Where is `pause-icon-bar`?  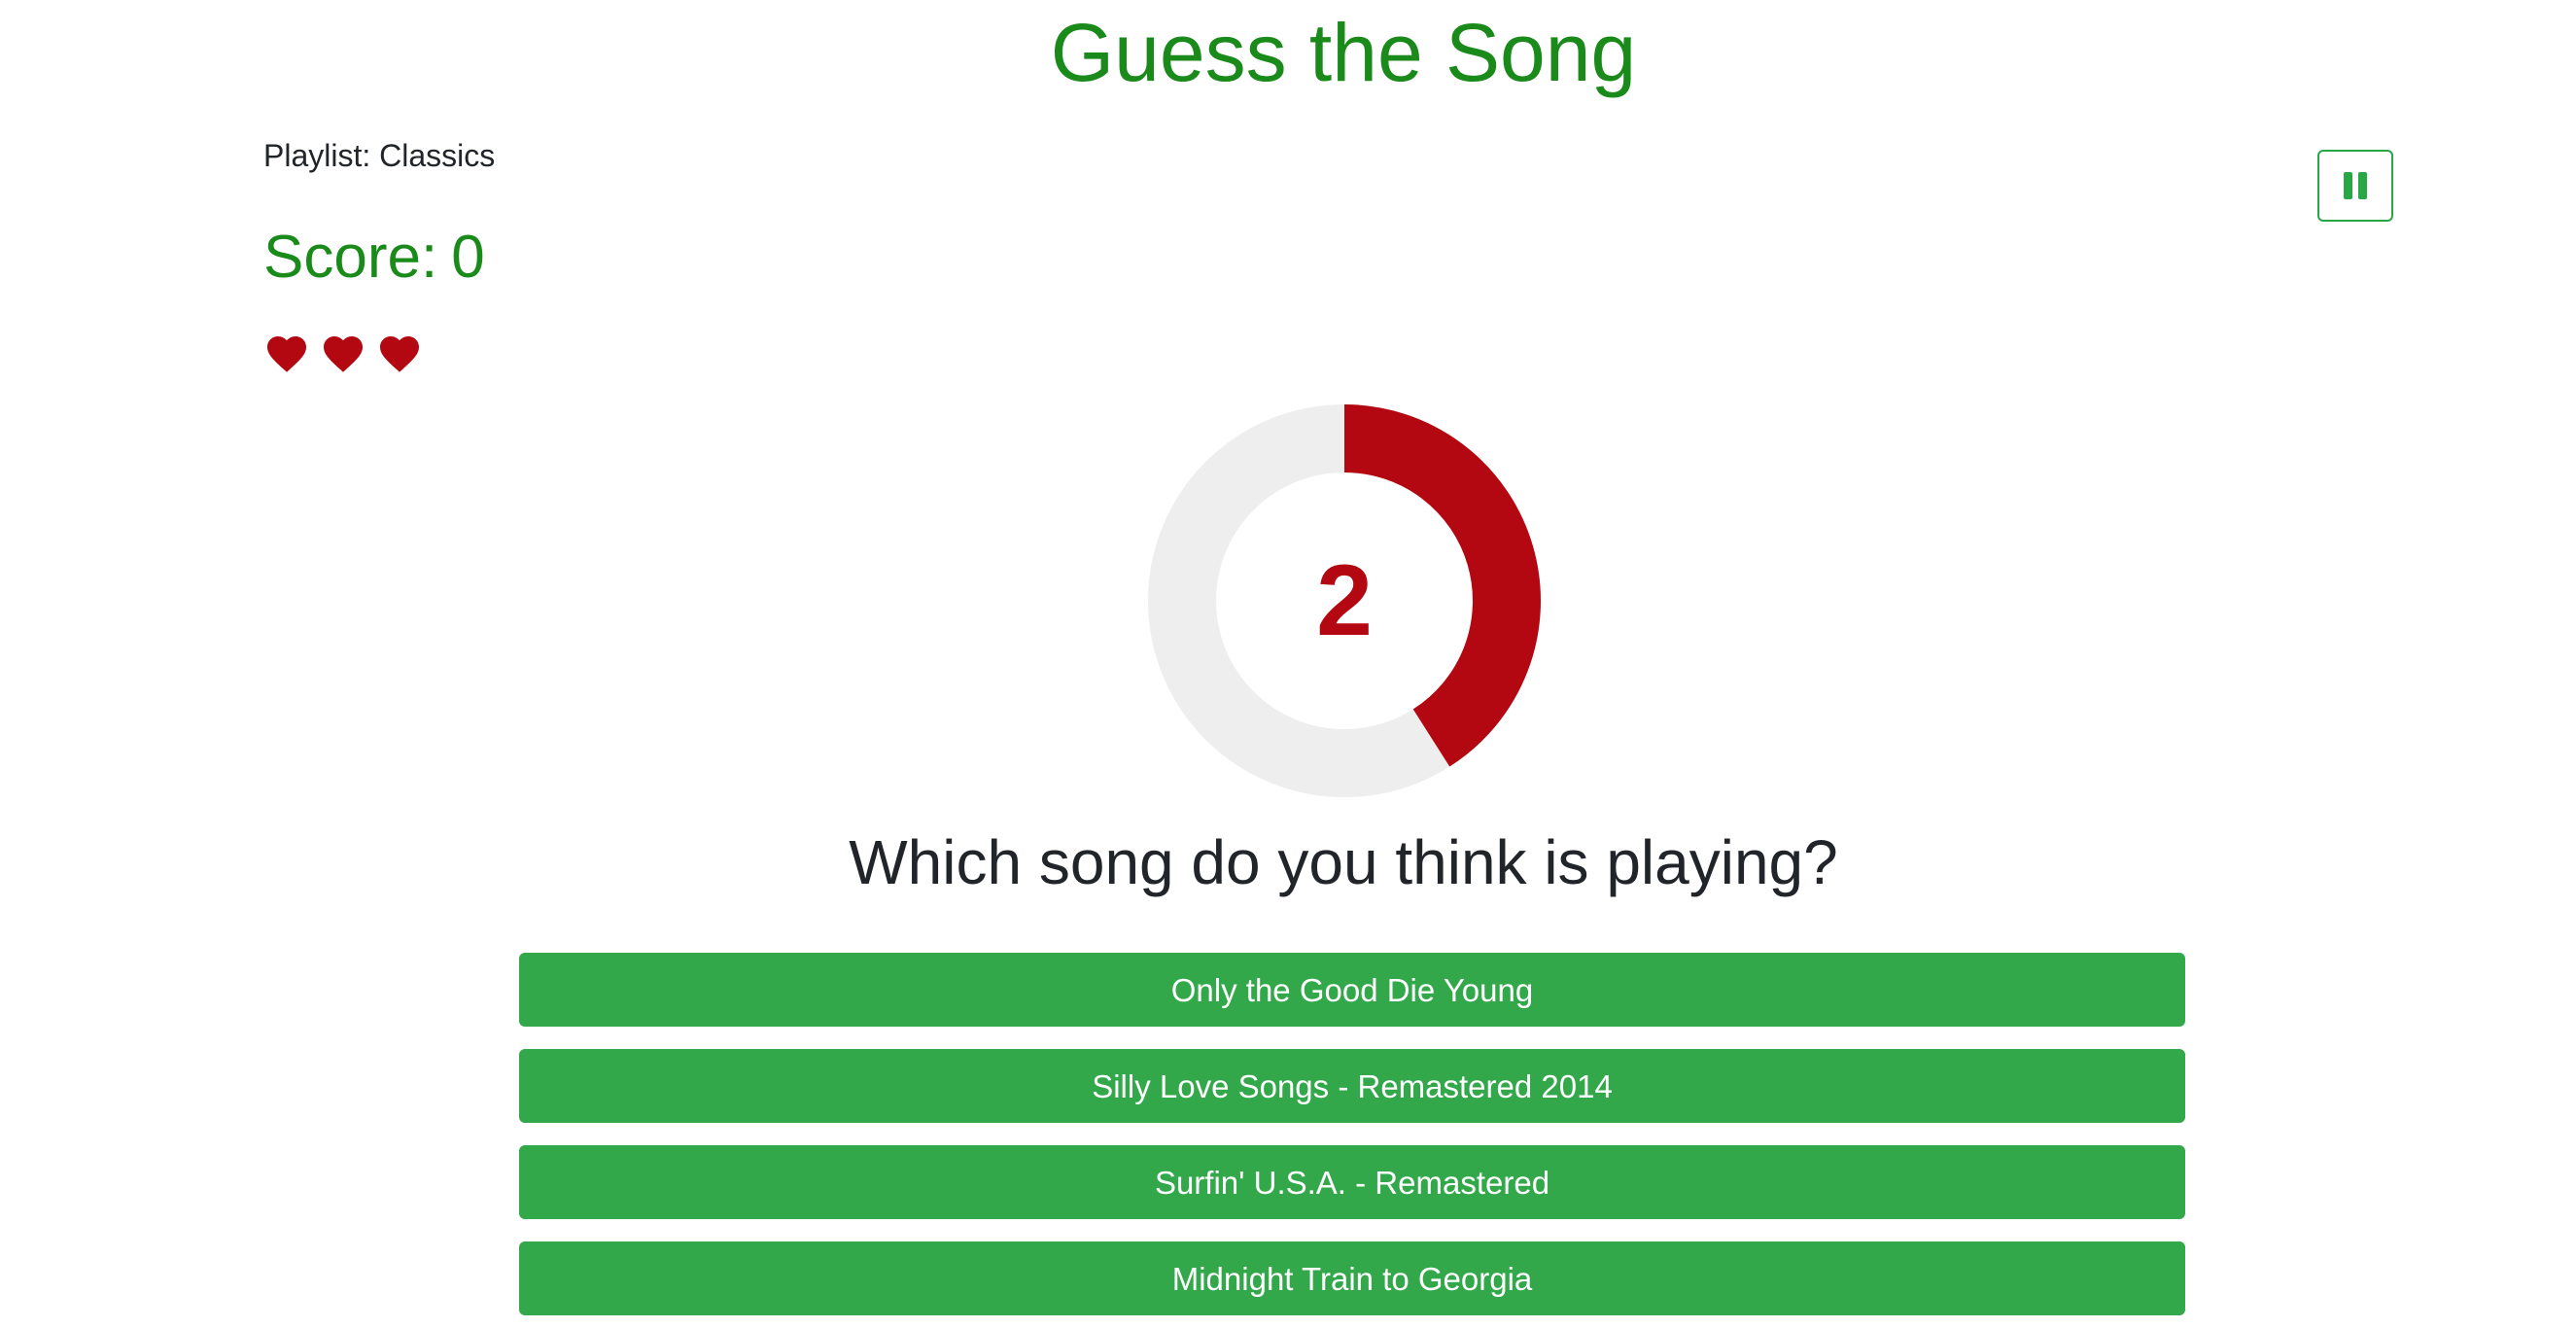 pause-icon-bar is located at coordinates (2362, 185).